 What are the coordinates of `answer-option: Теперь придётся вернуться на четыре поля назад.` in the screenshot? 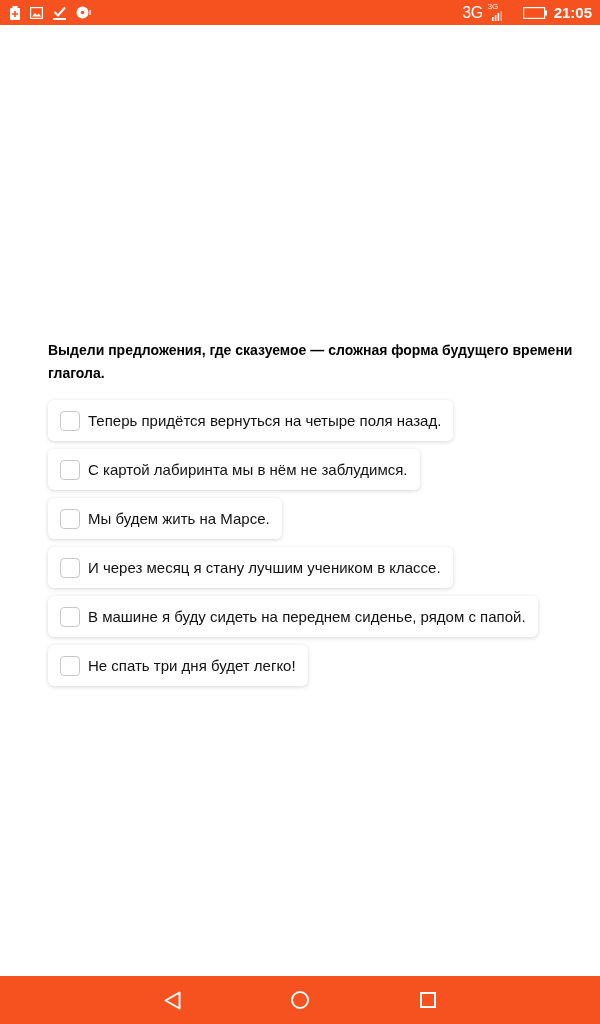 It's located at (251, 420).